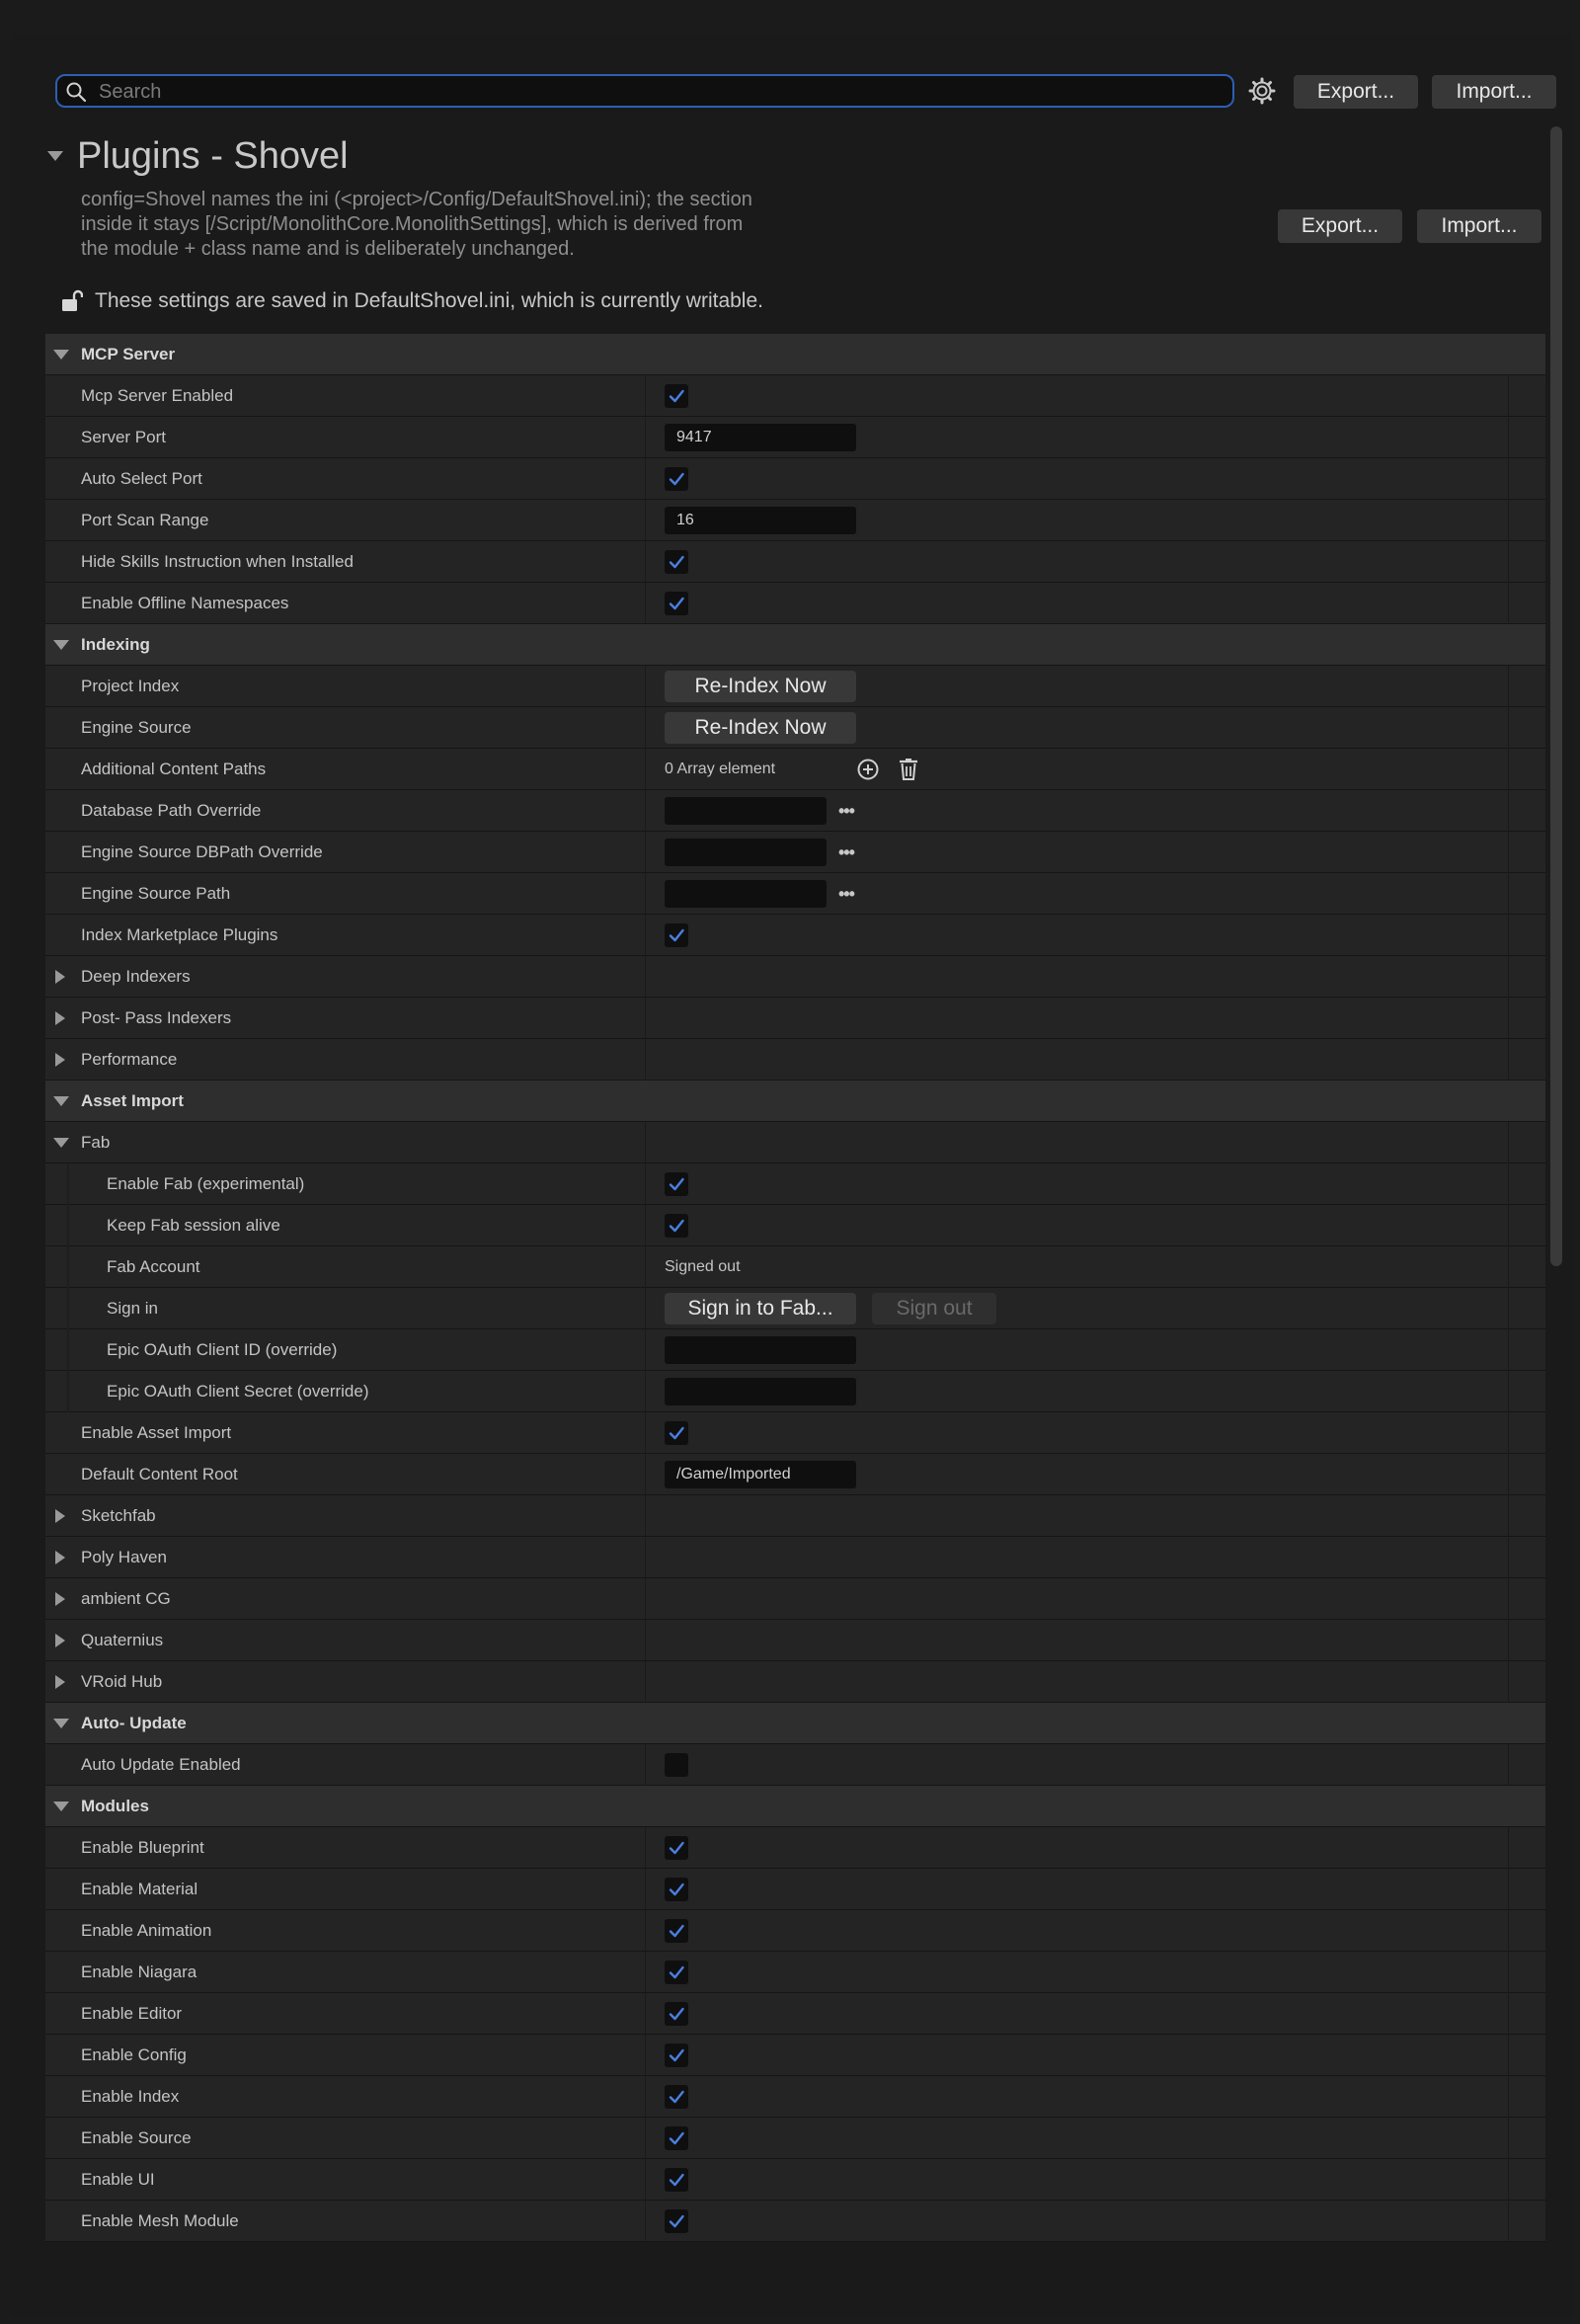 The height and width of the screenshot is (2324, 1580). What do you see at coordinates (746, 894) in the screenshot?
I see `engine-source-path-input` at bounding box center [746, 894].